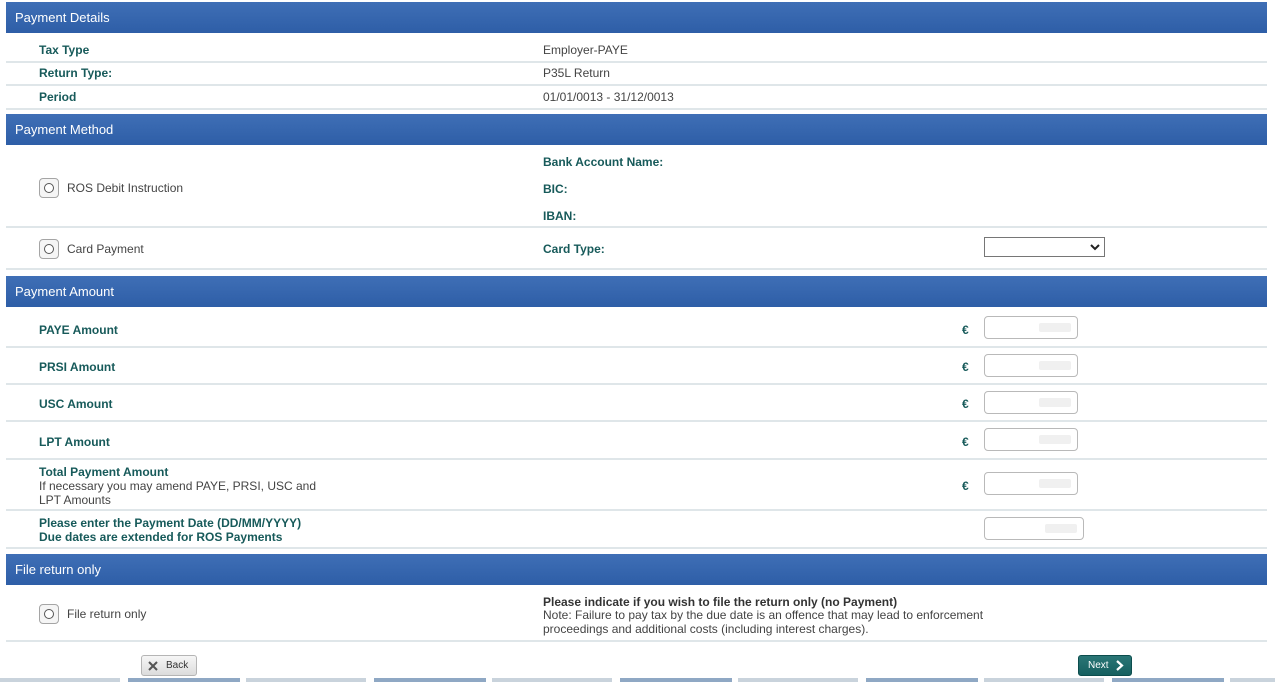  What do you see at coordinates (1031, 402) in the screenshot?
I see `usc-amount-input` at bounding box center [1031, 402].